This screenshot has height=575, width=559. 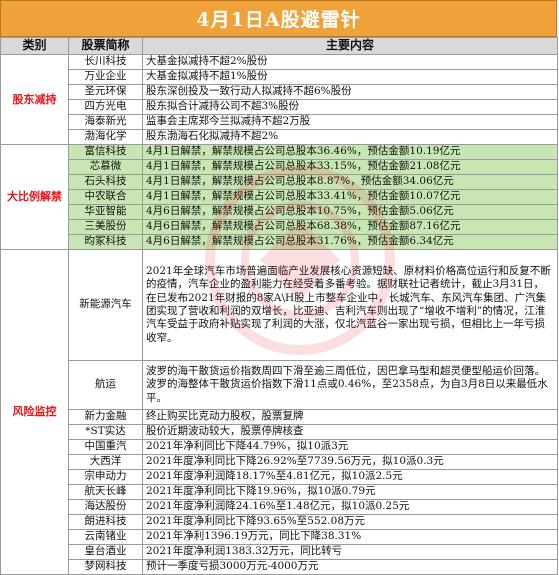 What do you see at coordinates (350, 137) in the screenshot?
I see `content-cell: 股东渤海石化拟减持不超2%` at bounding box center [350, 137].